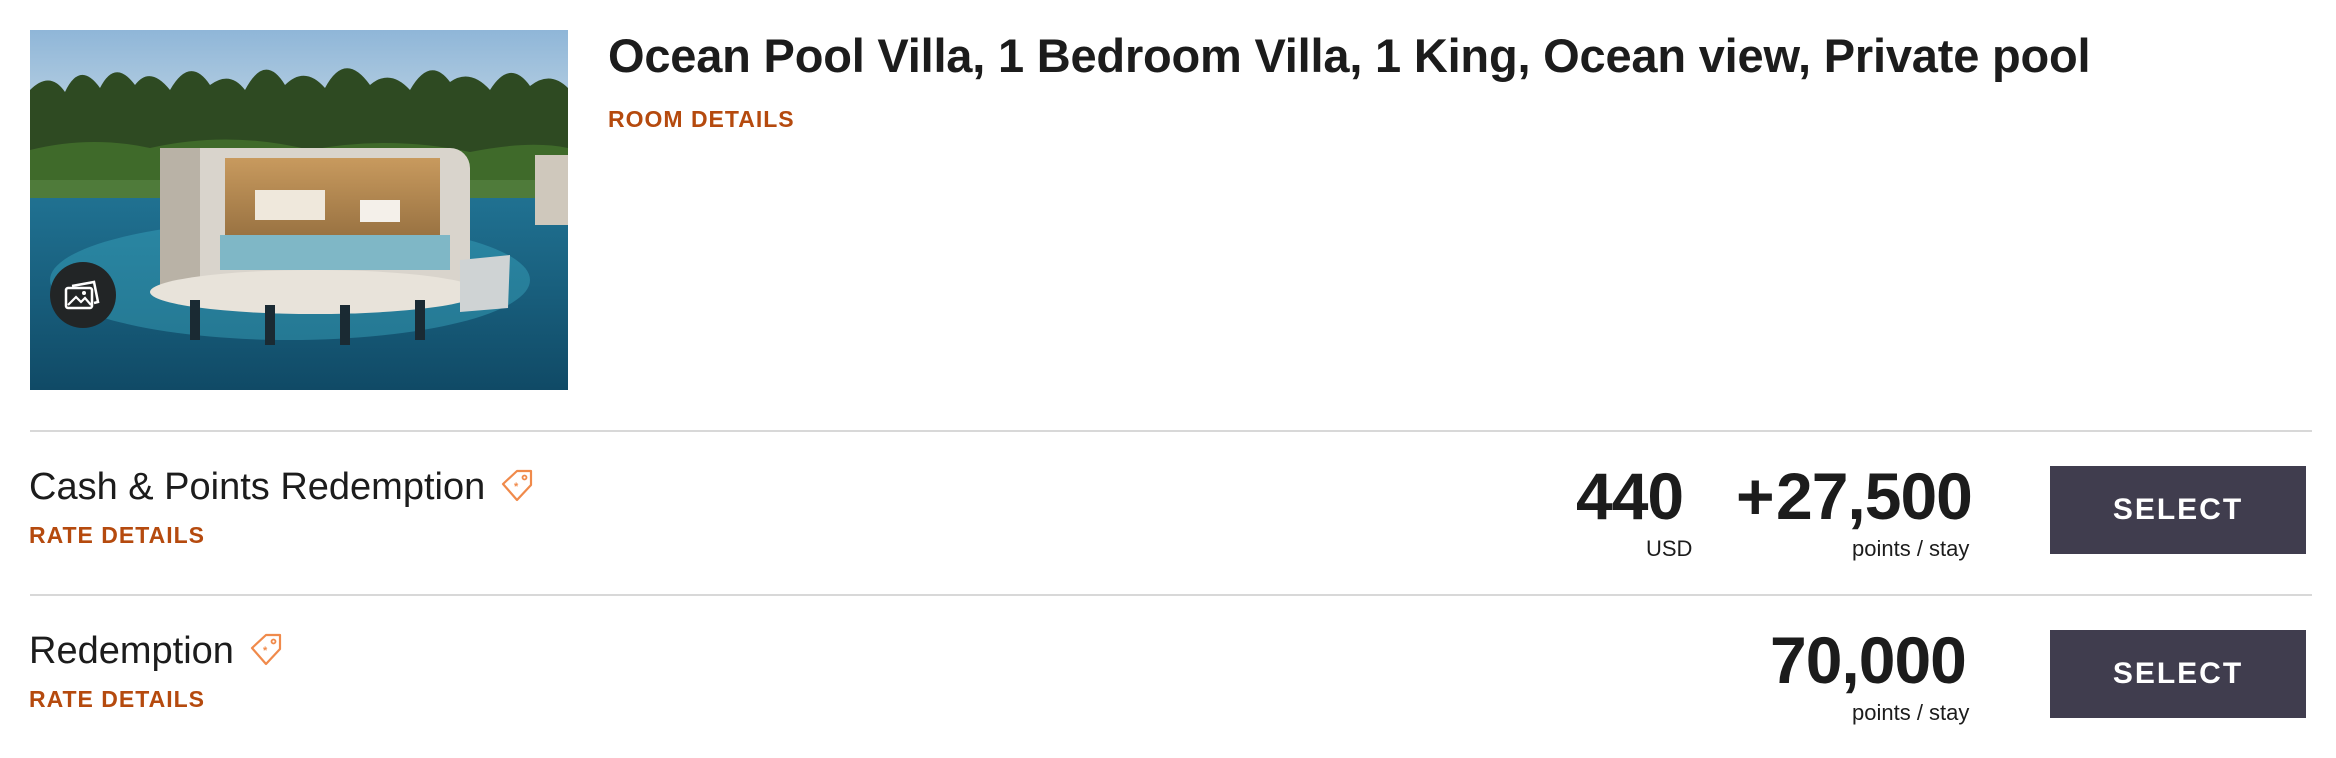 Image resolution: width=2336 pixels, height=758 pixels. Describe the element at coordinates (131, 650) in the screenshot. I see `rate-name-label: Redemption` at that location.